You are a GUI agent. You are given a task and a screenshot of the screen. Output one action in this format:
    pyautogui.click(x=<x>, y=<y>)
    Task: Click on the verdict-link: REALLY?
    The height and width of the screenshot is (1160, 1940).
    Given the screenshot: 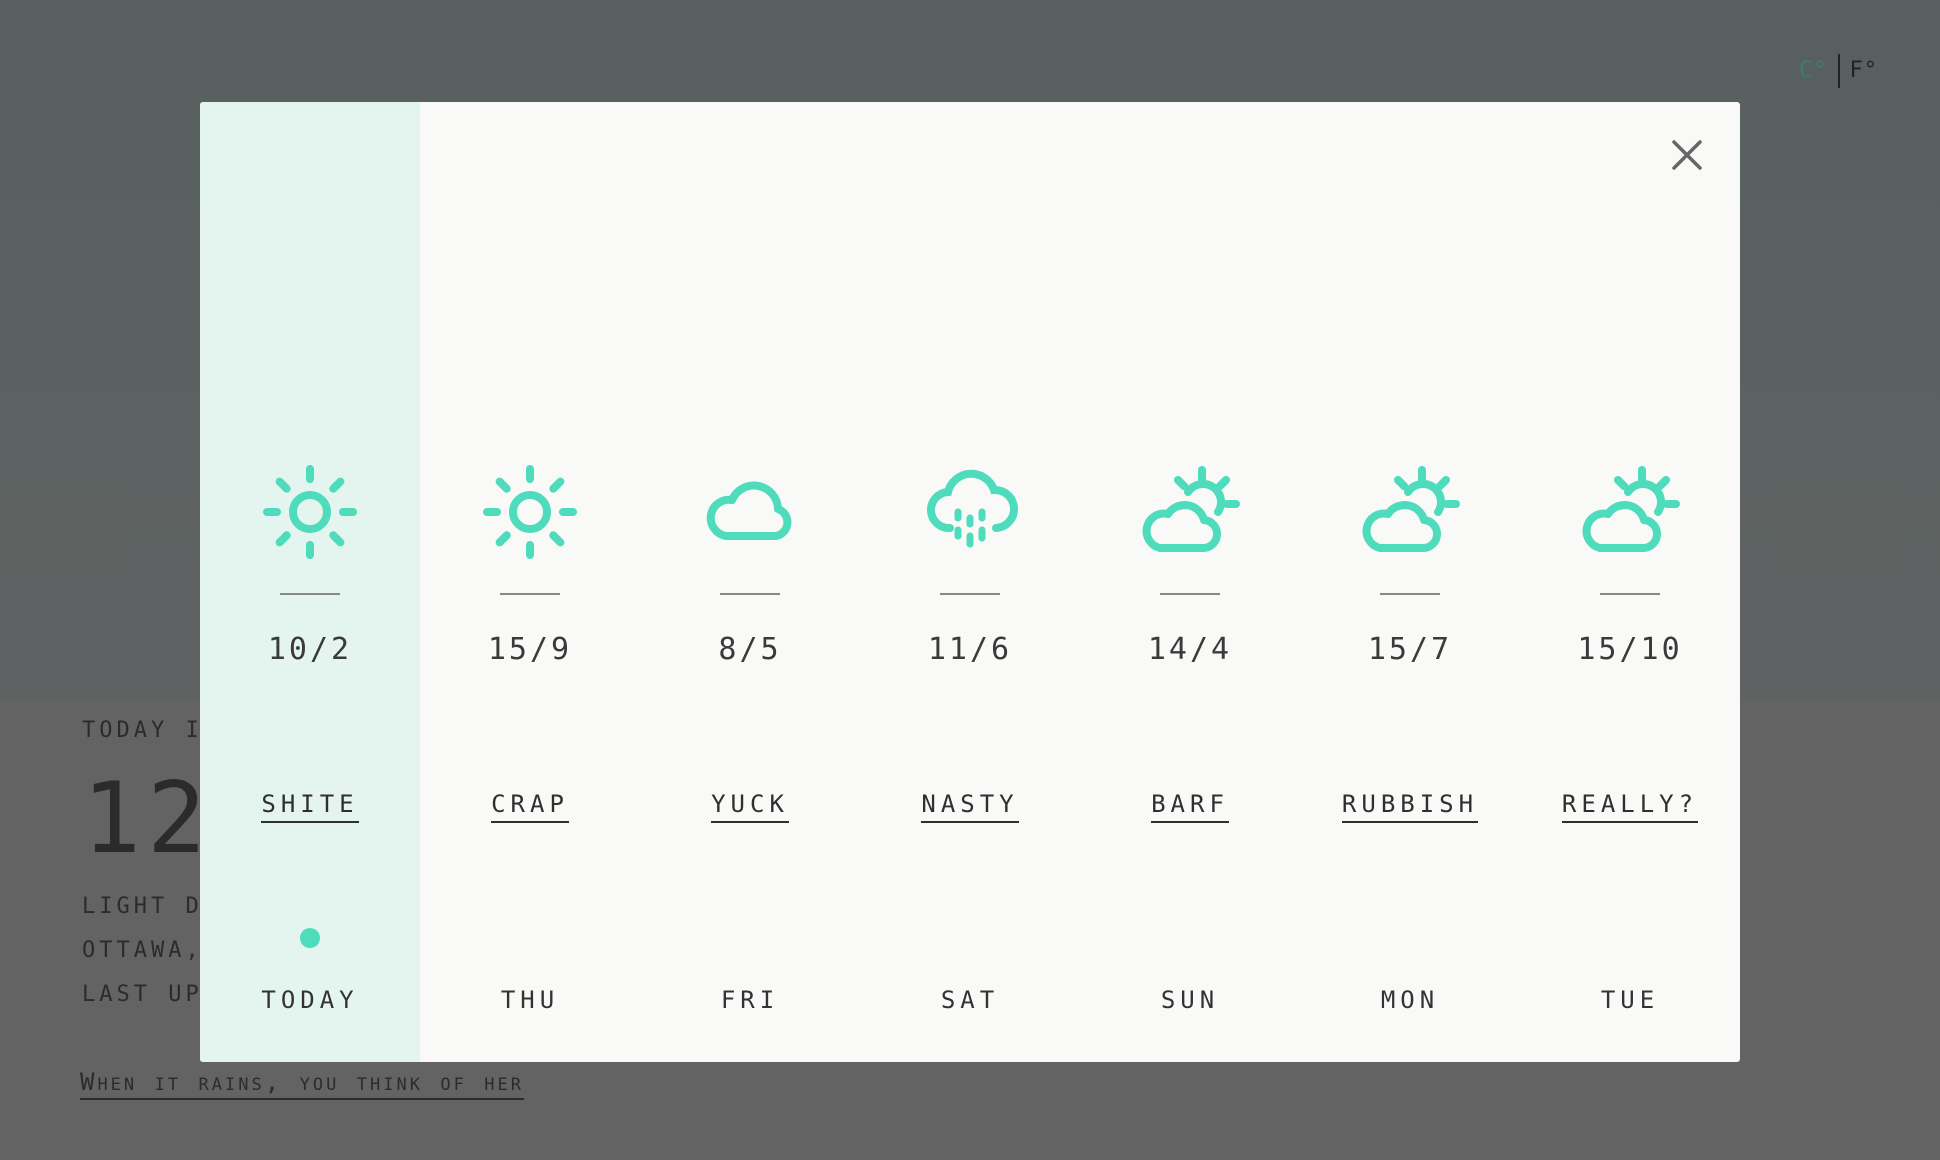 What is the action you would take?
    pyautogui.click(x=1630, y=806)
    